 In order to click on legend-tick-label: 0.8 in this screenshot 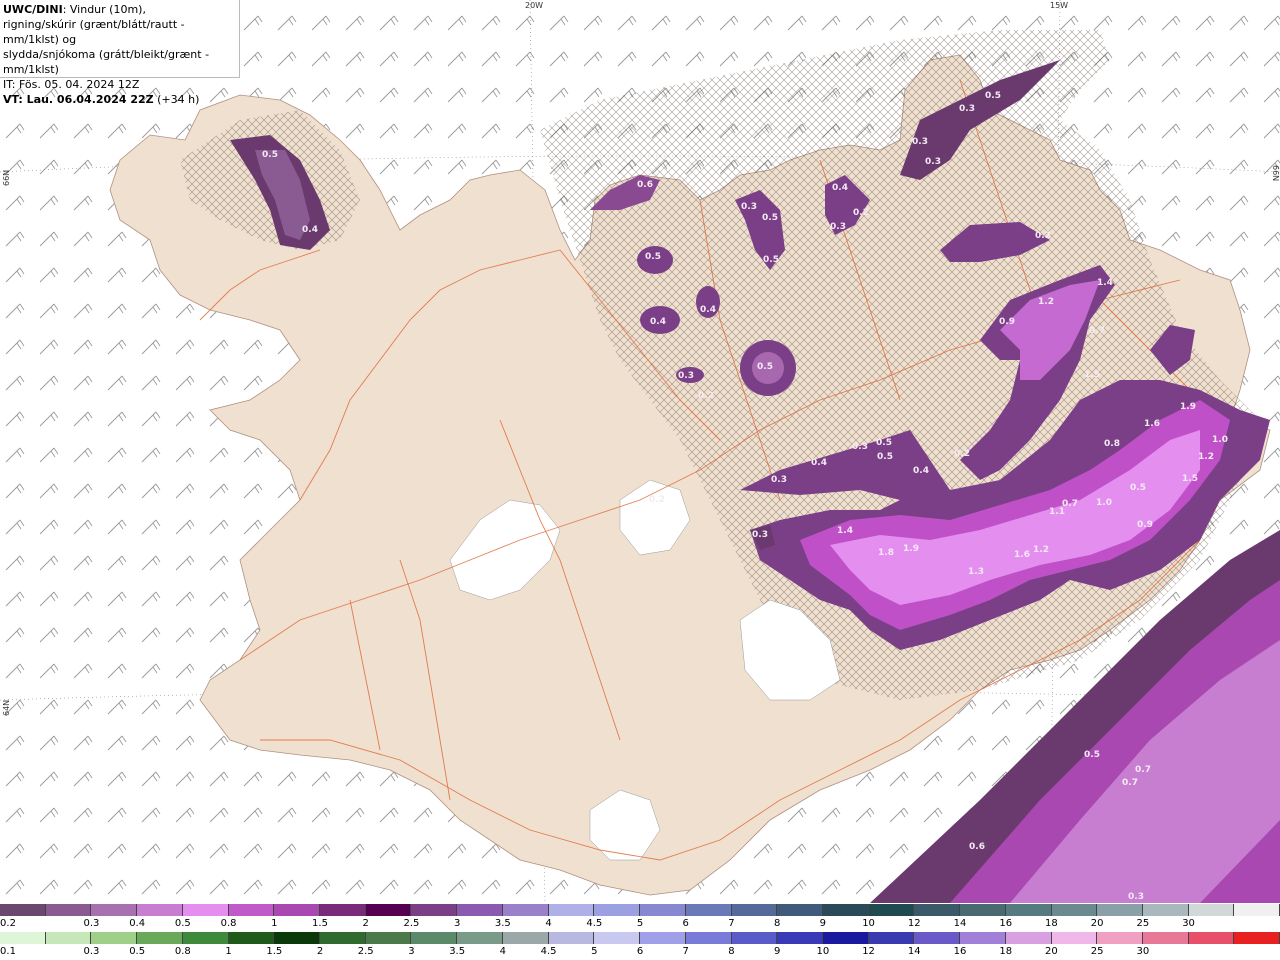, I will do `click(228, 923)`.